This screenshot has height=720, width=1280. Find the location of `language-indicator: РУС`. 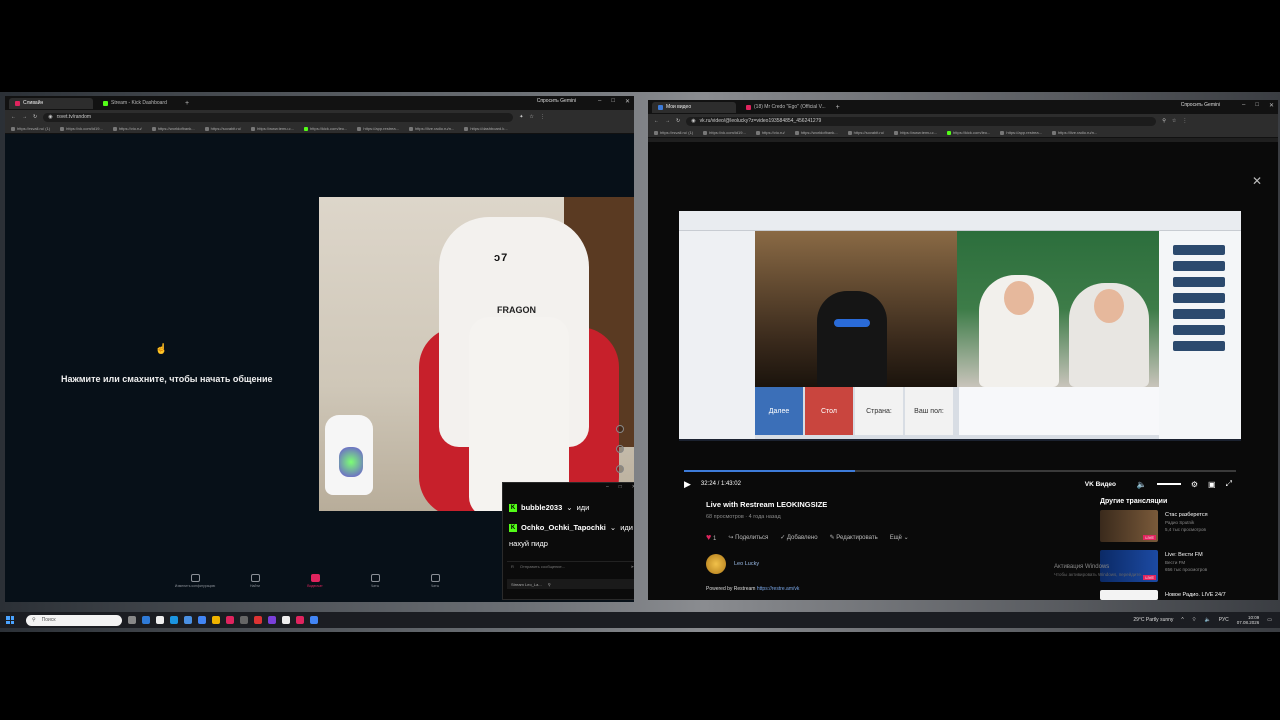

language-indicator: РУС is located at coordinates (1224, 620).